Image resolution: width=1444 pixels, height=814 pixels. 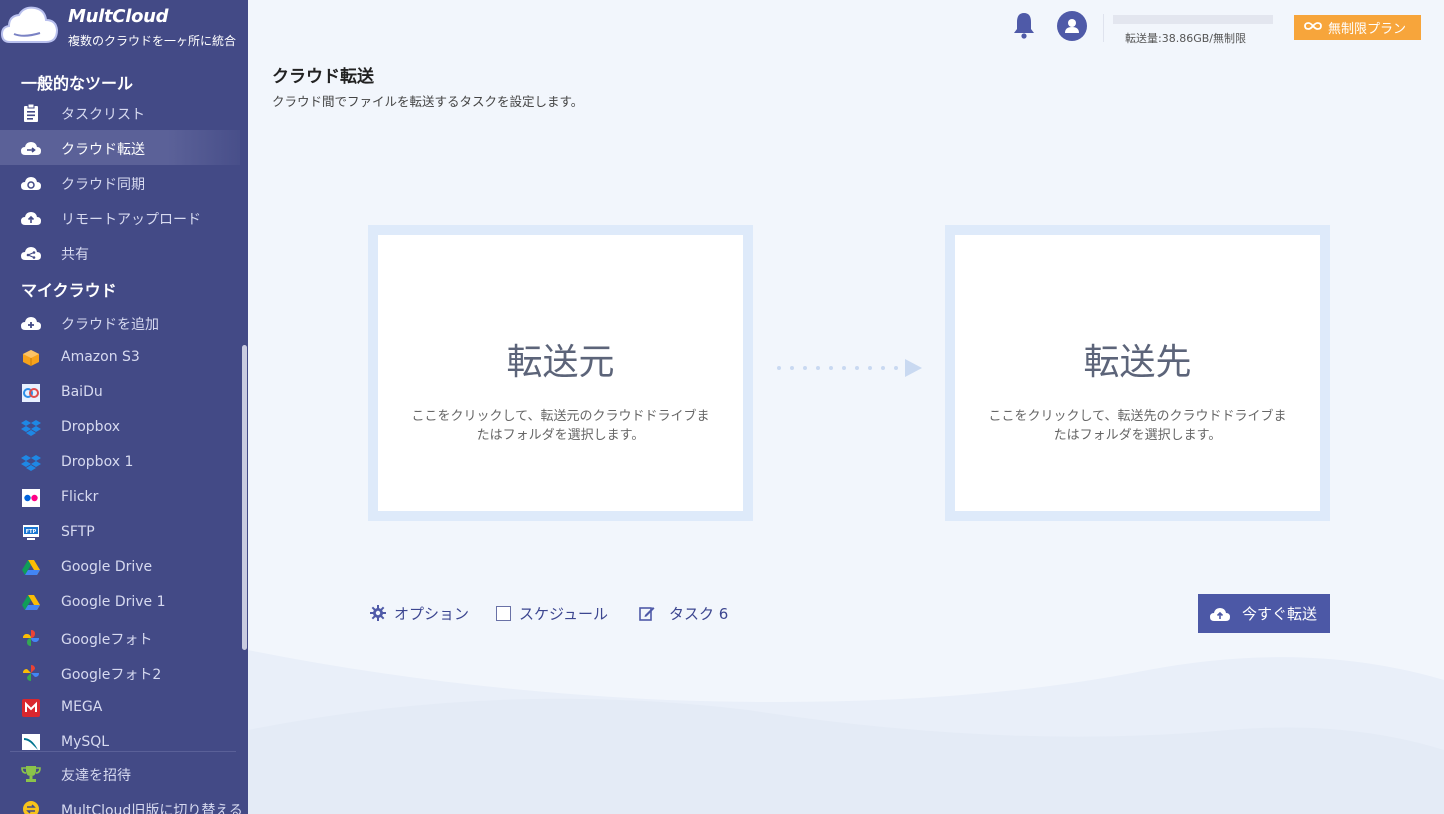 What do you see at coordinates (1137, 362) in the screenshot?
I see `destination-title: 転送先` at bounding box center [1137, 362].